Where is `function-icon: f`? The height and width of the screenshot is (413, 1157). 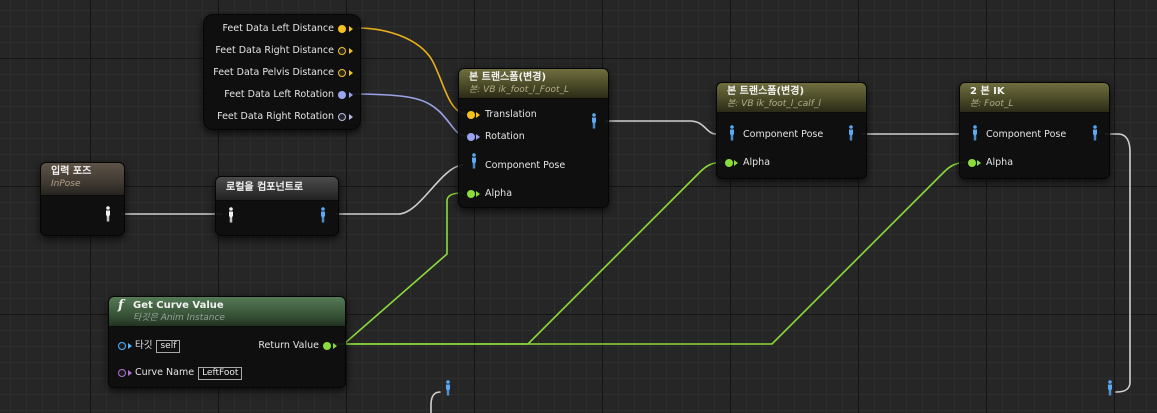 function-icon: f is located at coordinates (121, 305).